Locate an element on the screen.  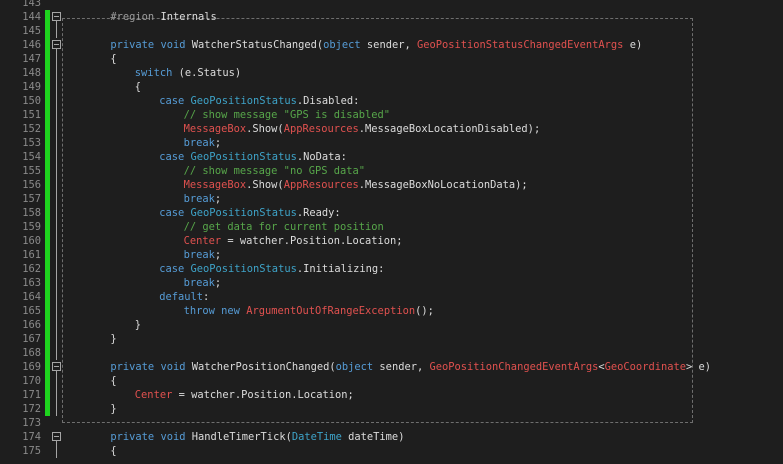
code-text: Center = watcher.Position.Location; is located at coordinates (293, 241).